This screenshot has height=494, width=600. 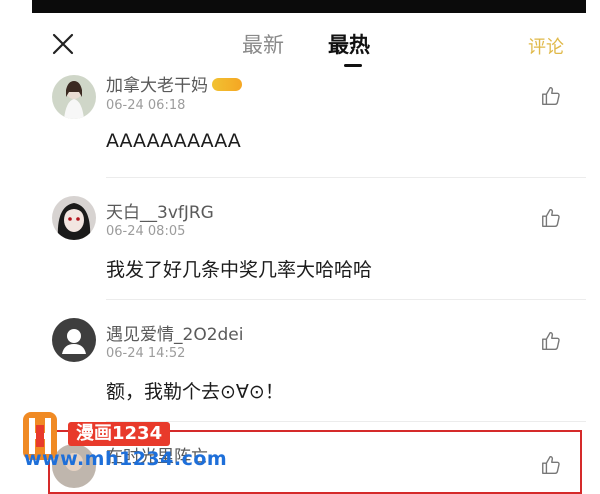 I want to click on comment-text: AAAAAAAAAA, so click(x=173, y=141).